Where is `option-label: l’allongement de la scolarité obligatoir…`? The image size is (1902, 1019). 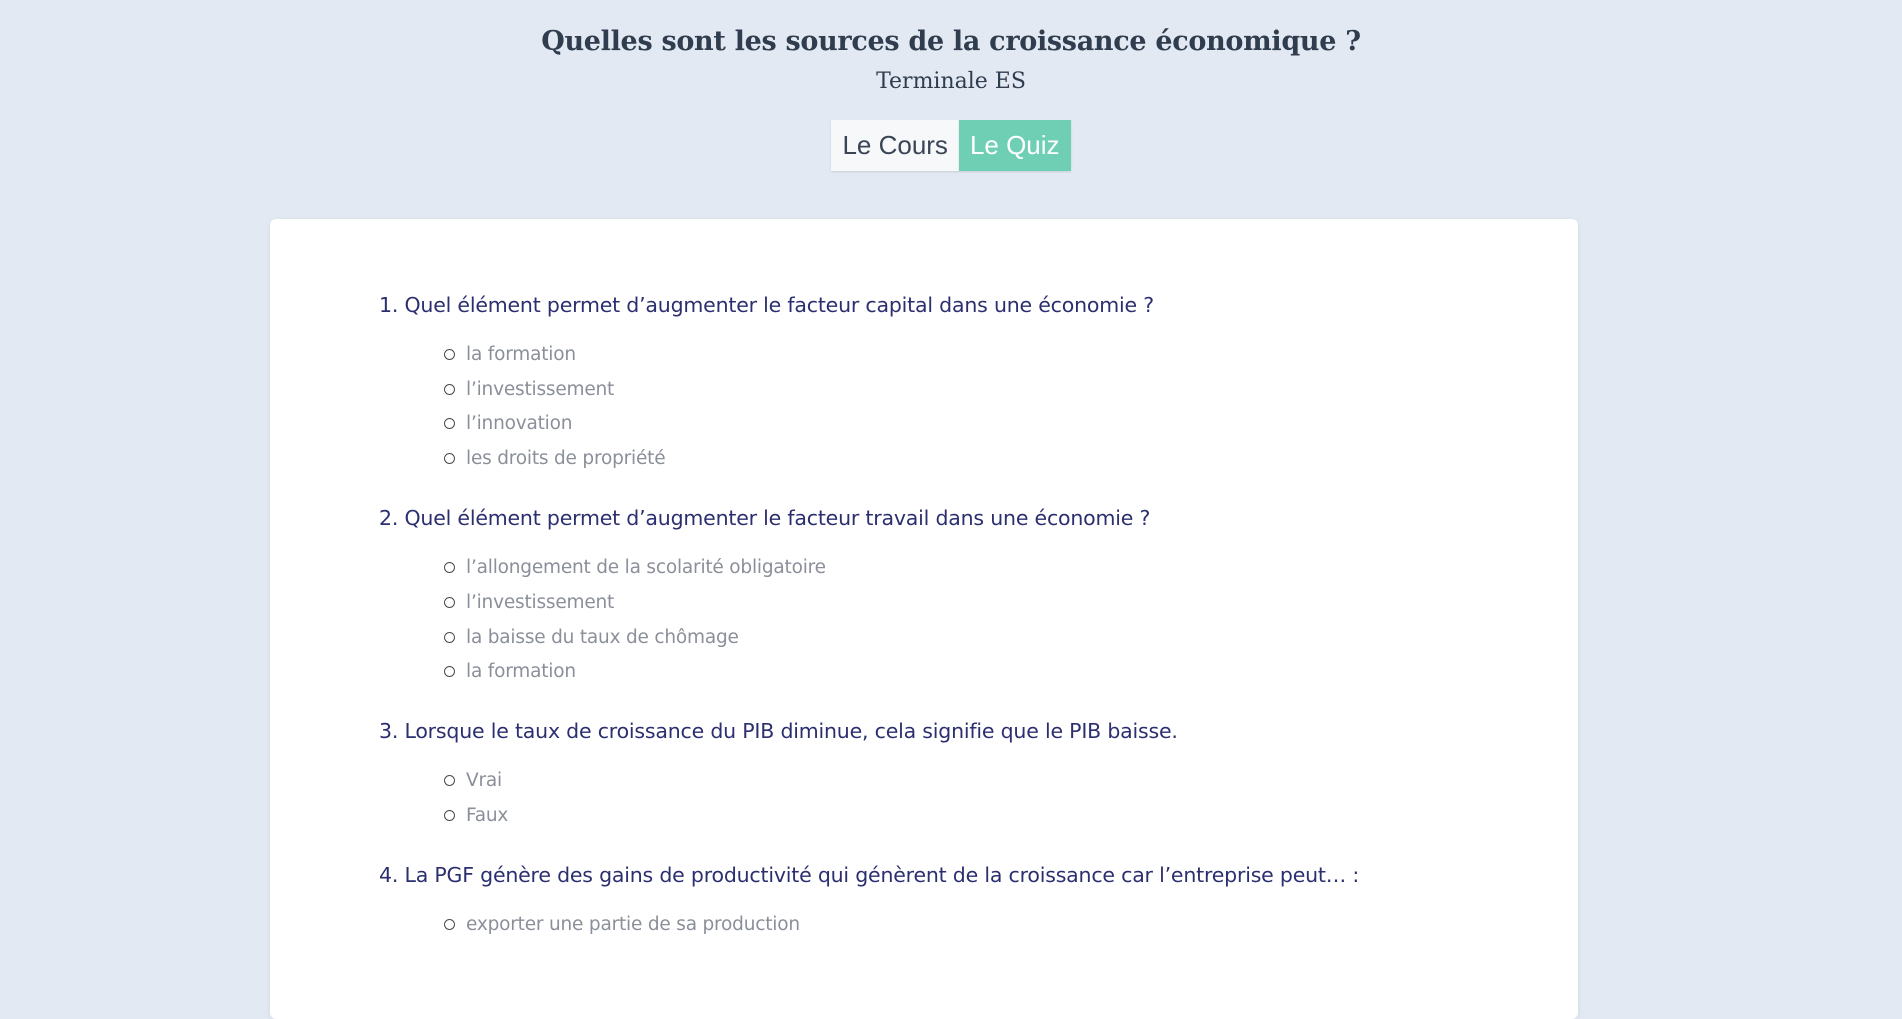
option-label: l’allongement de la scolarité obligatoir… is located at coordinates (646, 568).